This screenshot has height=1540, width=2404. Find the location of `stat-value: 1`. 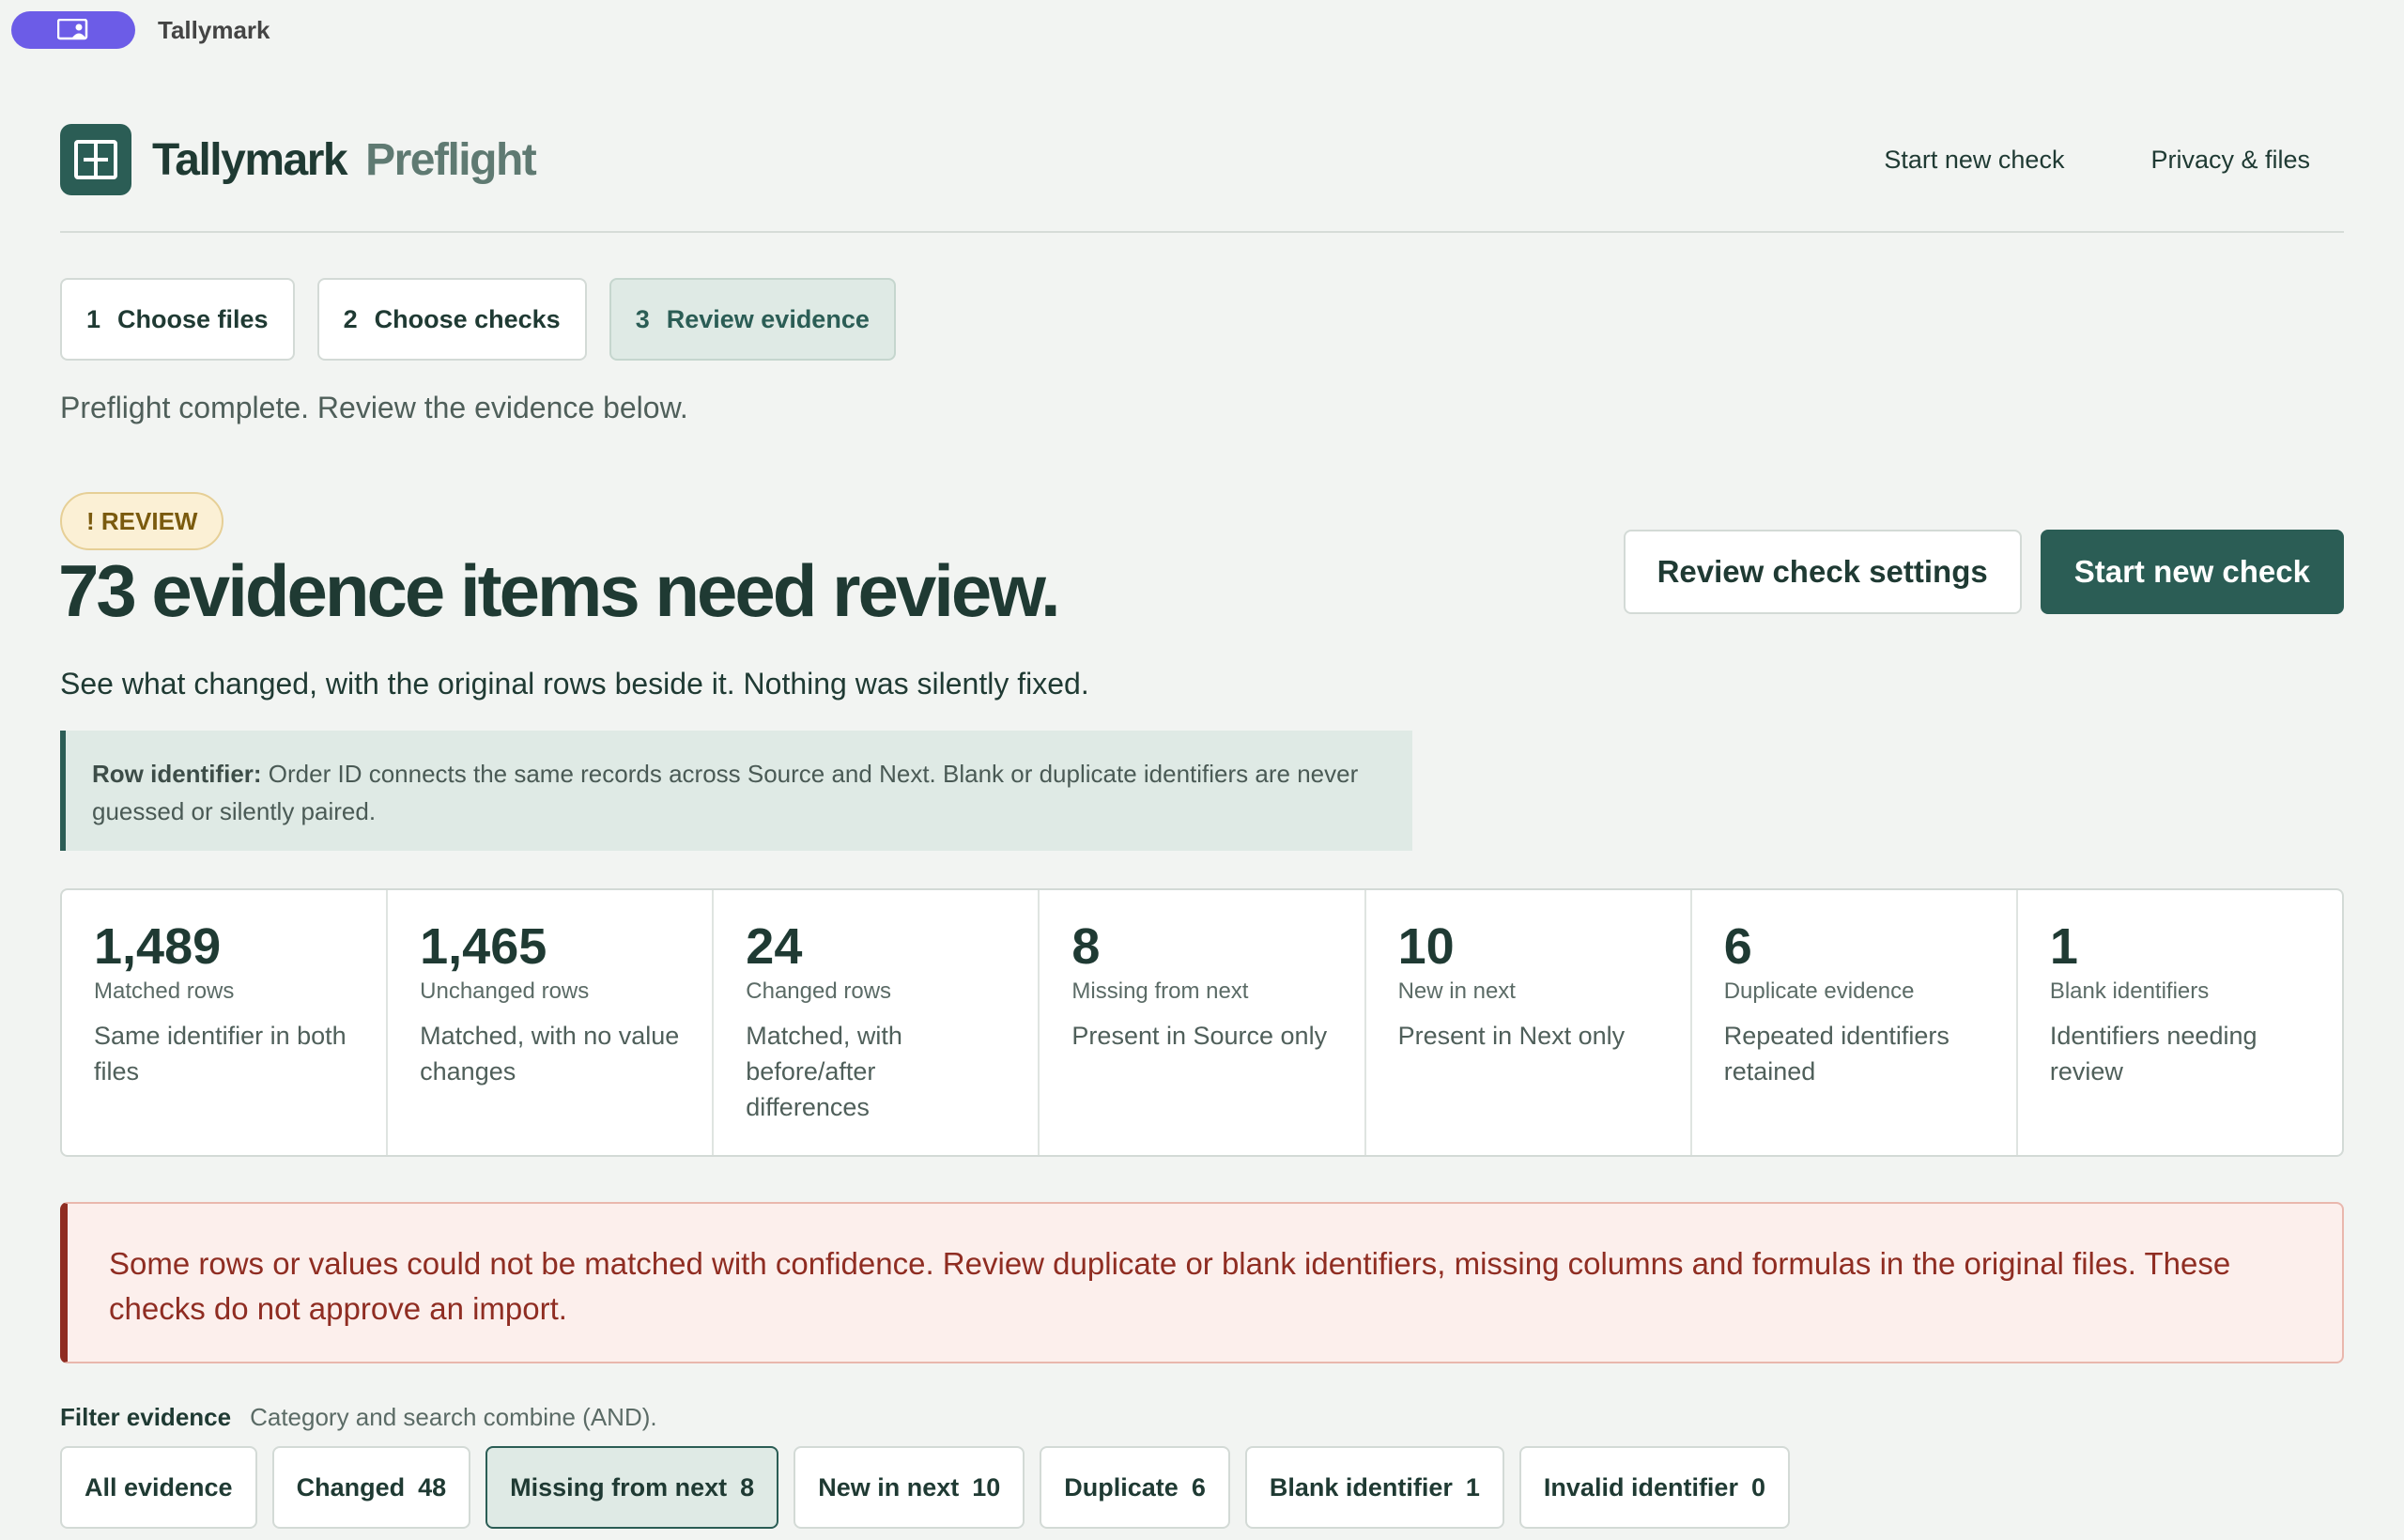

stat-value: 1 is located at coordinates (2063, 946).